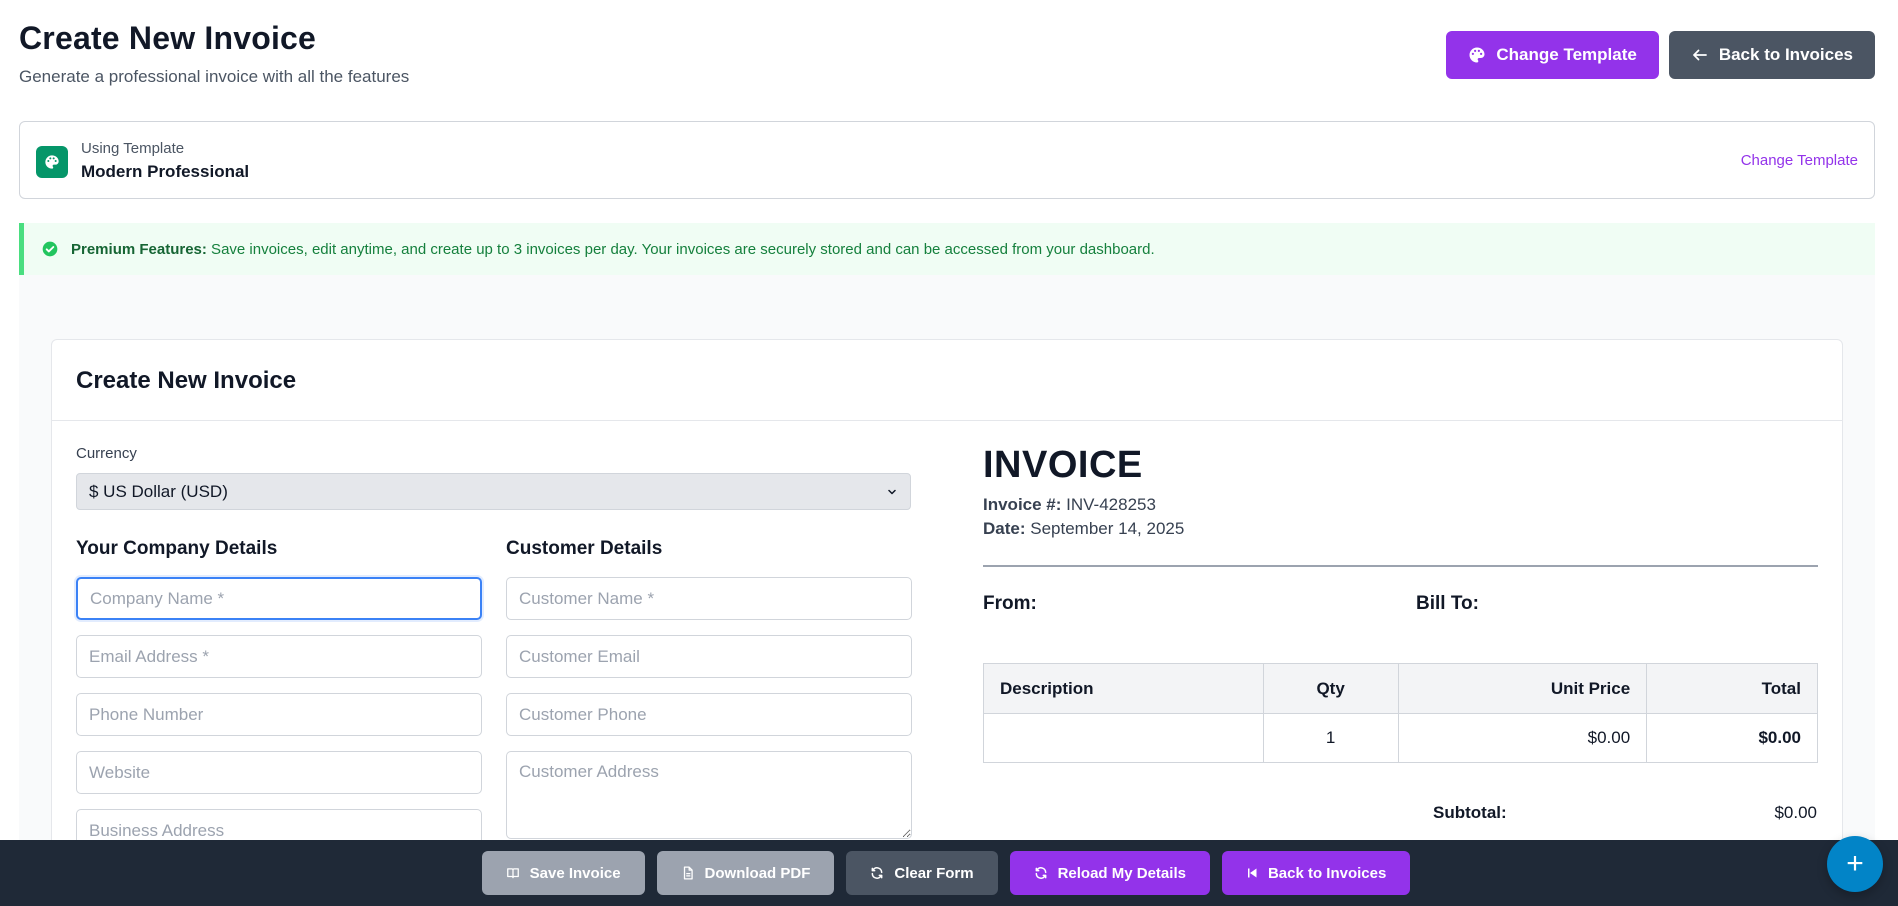 Image resolution: width=1898 pixels, height=906 pixels. I want to click on book-icon, so click(513, 873).